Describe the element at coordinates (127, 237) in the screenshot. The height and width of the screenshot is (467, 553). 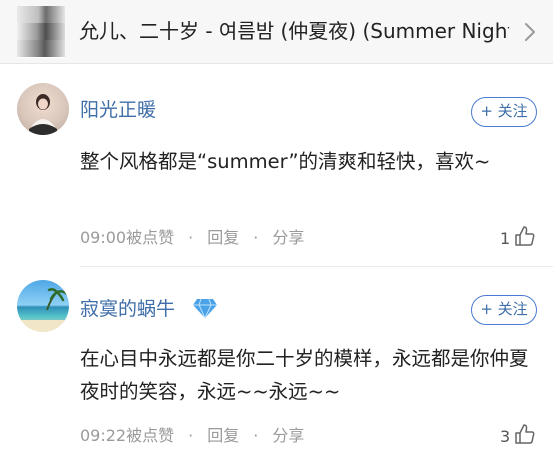
I see `comment-time: 09:00被点赞` at that location.